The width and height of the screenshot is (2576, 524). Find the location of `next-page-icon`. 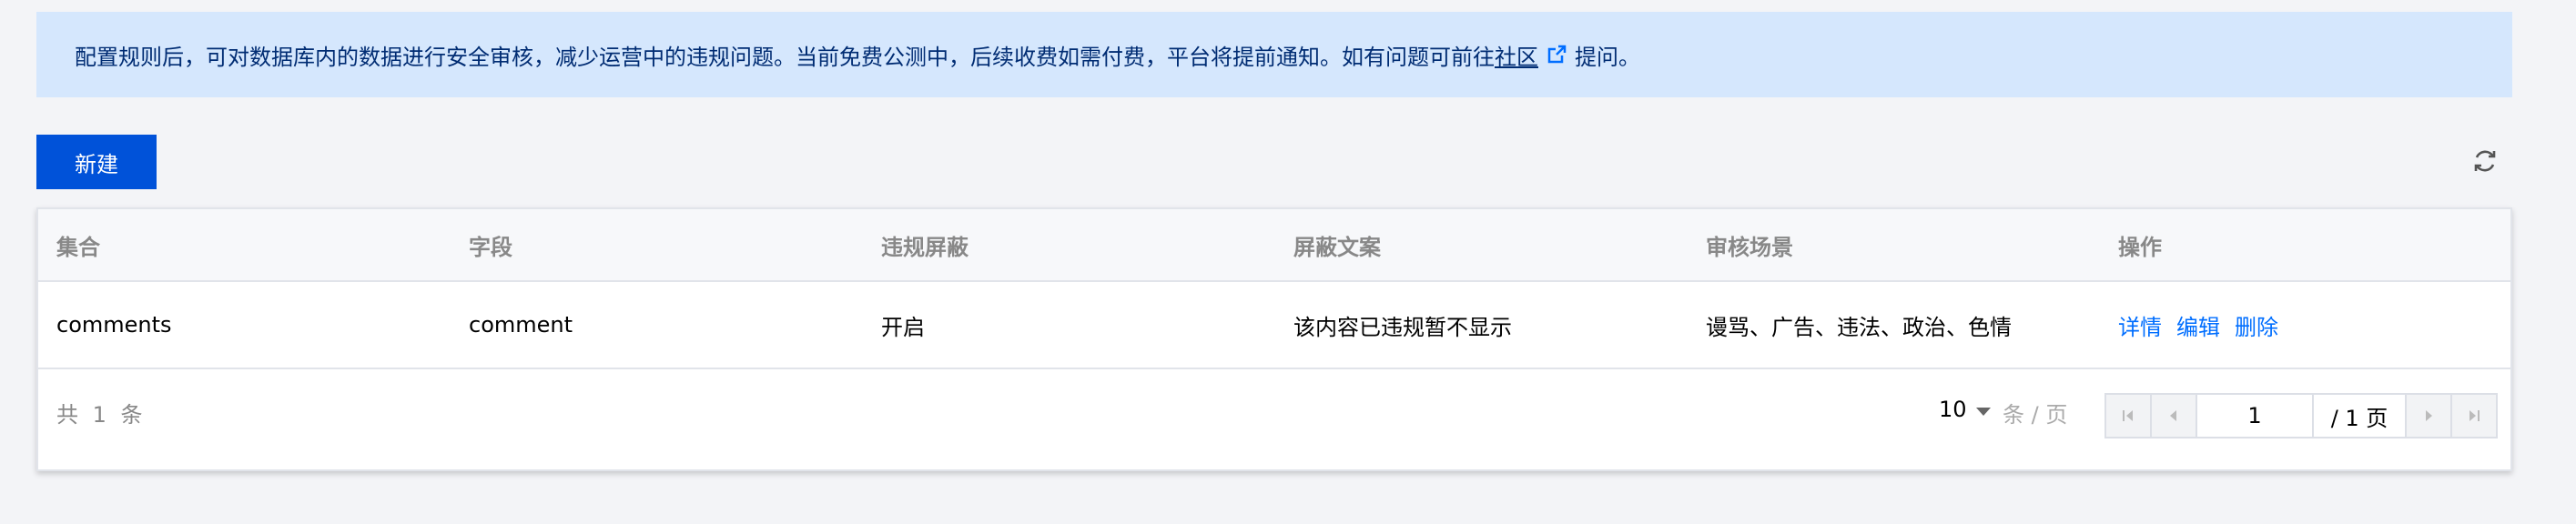

next-page-icon is located at coordinates (2429, 415).